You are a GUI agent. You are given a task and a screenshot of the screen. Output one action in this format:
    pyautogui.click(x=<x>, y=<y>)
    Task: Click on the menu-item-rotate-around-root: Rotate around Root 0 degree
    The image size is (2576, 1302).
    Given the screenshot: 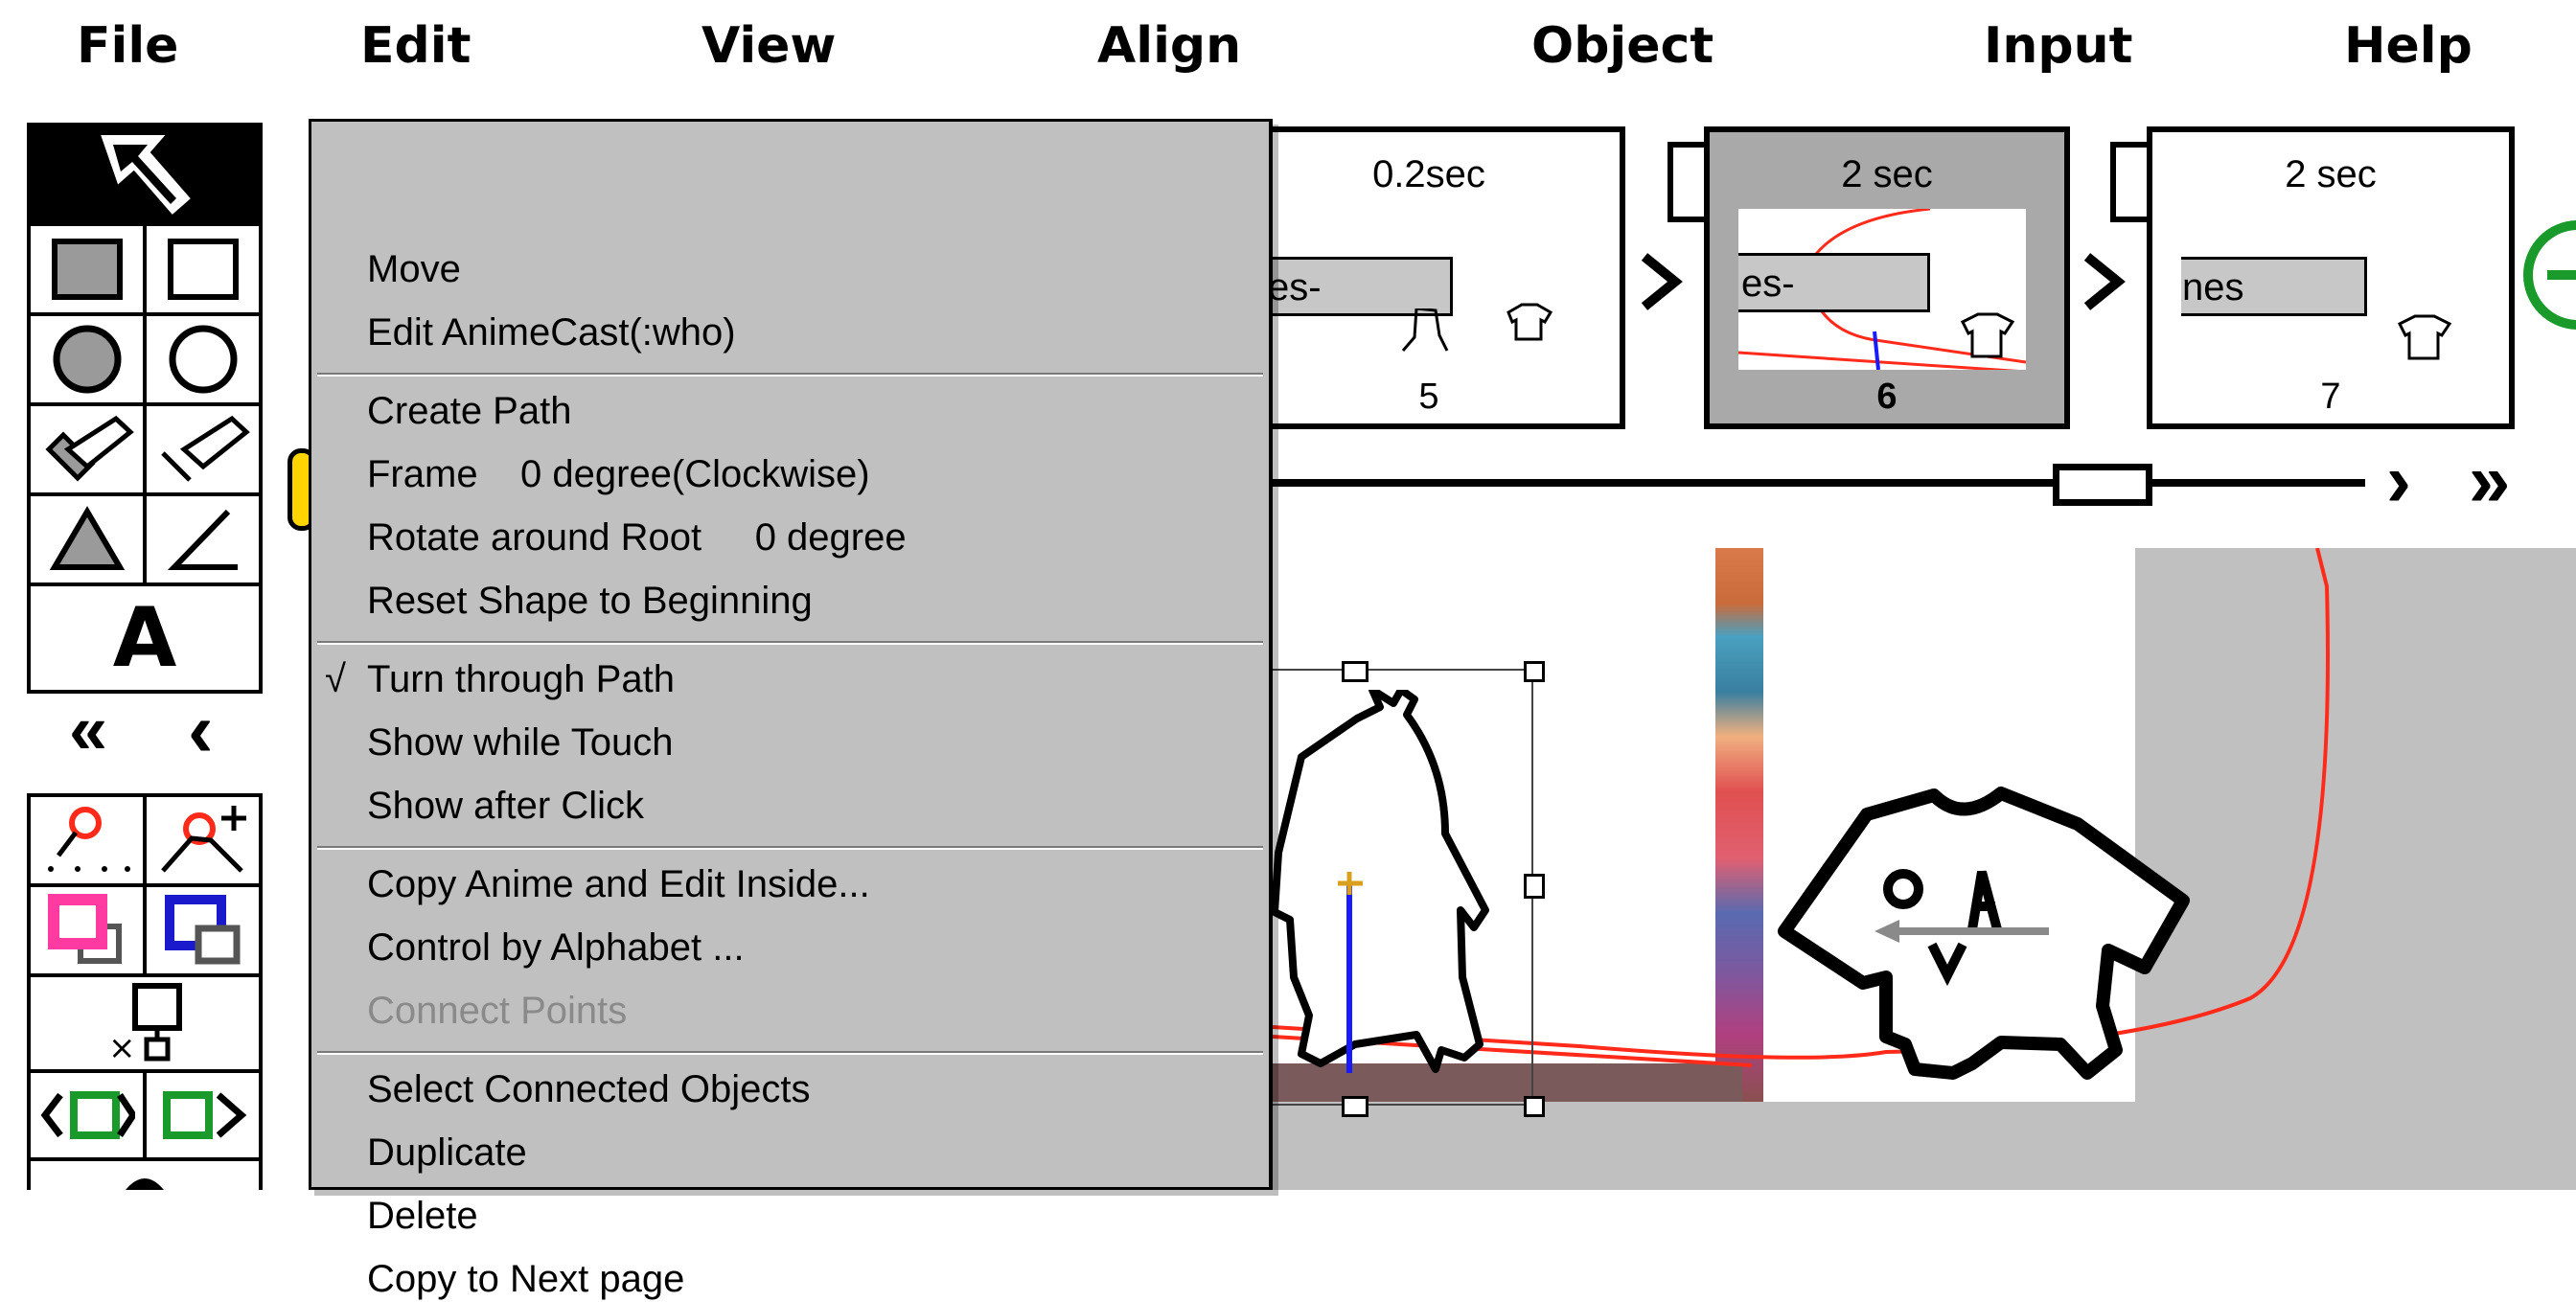 What is the action you would take?
    pyautogui.click(x=637, y=537)
    